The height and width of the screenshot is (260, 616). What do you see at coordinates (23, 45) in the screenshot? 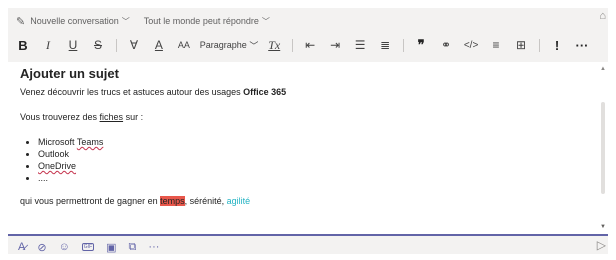
I see `bold-button: B` at bounding box center [23, 45].